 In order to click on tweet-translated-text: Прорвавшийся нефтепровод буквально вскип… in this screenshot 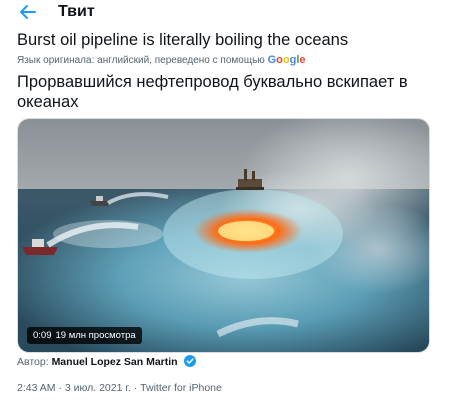, I will do `click(212, 92)`.